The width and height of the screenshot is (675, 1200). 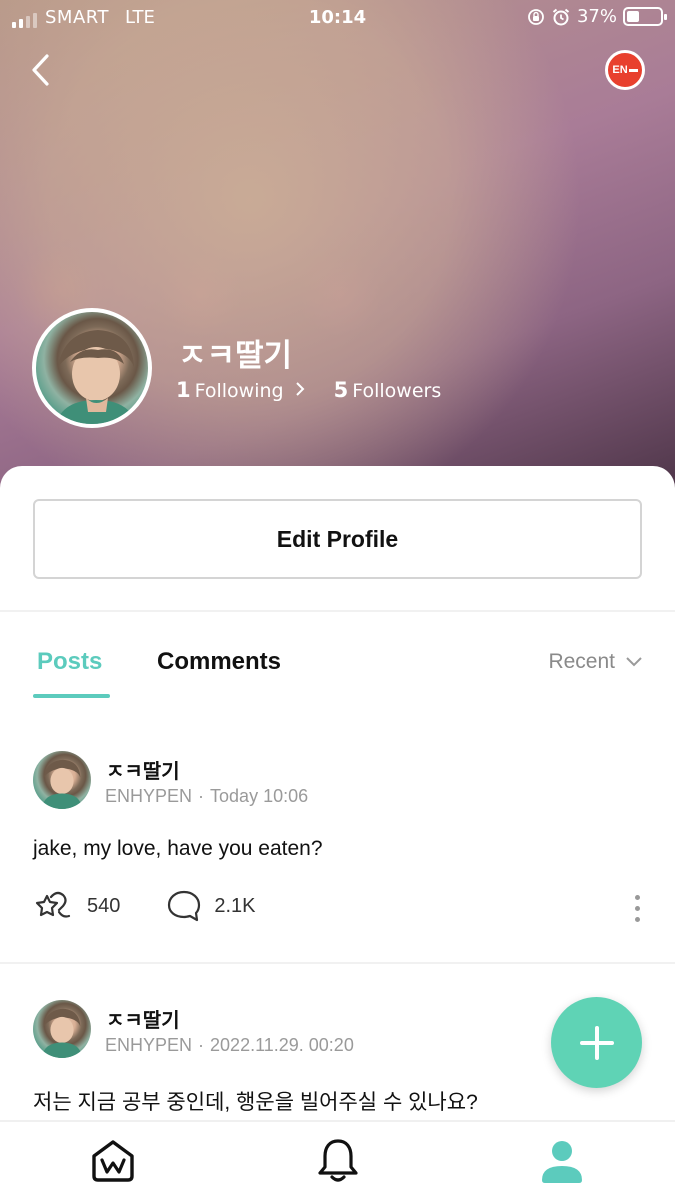 What do you see at coordinates (255, 1102) in the screenshot?
I see `post-body: 저는 지금 공부 중인데, 행운을 빌어주실 수 있나요?` at bounding box center [255, 1102].